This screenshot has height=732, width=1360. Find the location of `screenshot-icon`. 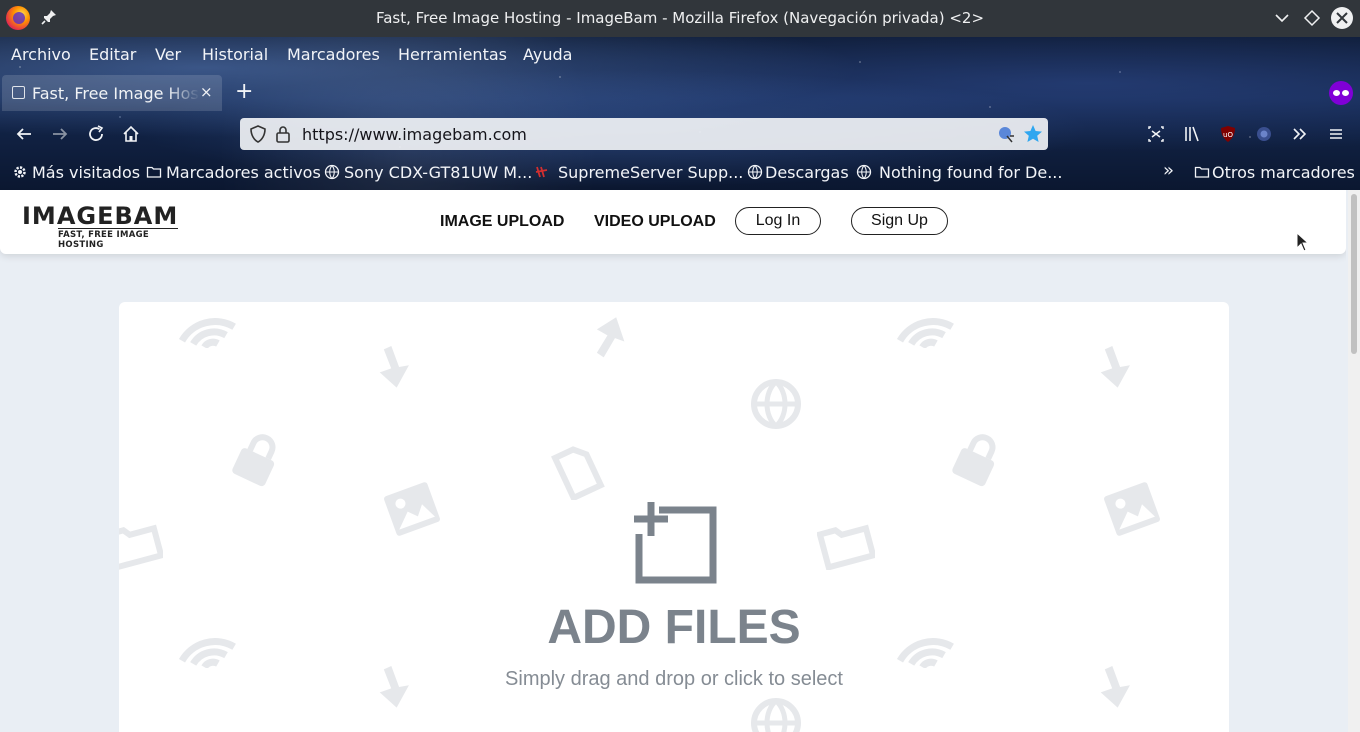

screenshot-icon is located at coordinates (1156, 134).